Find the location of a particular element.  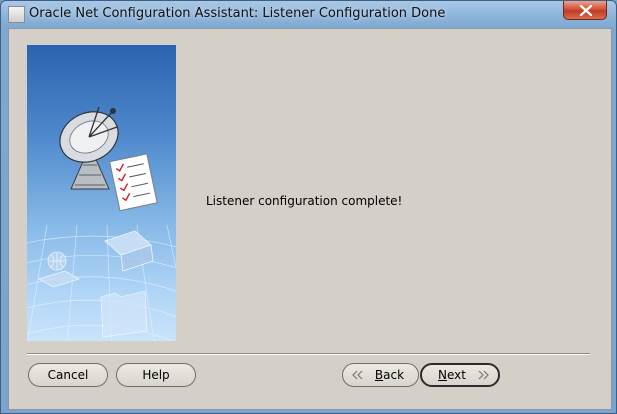

button-separator is located at coordinates (308, 354).